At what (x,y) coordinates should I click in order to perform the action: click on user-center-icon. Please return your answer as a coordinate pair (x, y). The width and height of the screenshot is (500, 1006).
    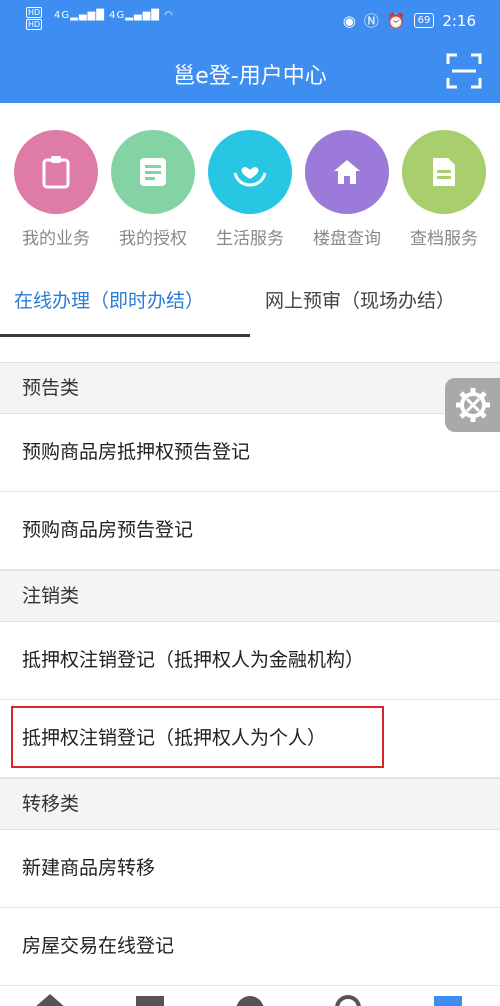
    Looking at the image, I should click on (448, 999).